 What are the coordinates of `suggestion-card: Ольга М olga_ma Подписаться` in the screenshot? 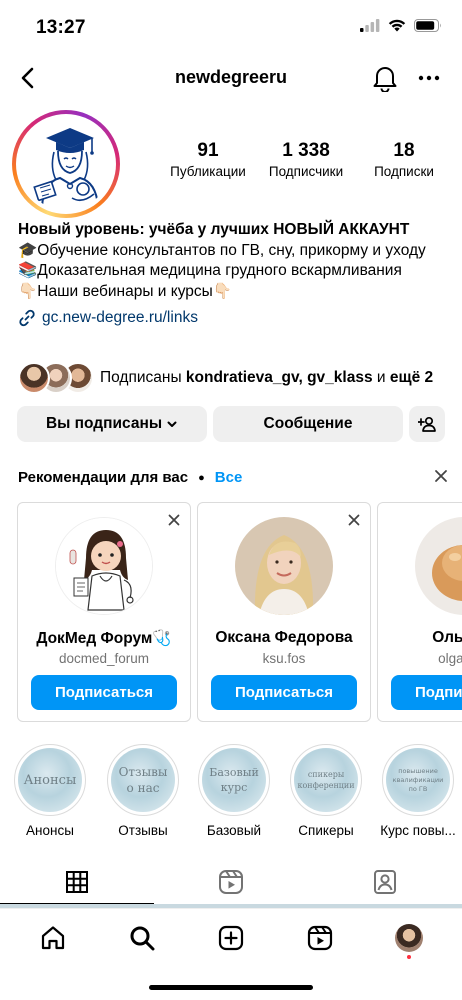 It's located at (419, 612).